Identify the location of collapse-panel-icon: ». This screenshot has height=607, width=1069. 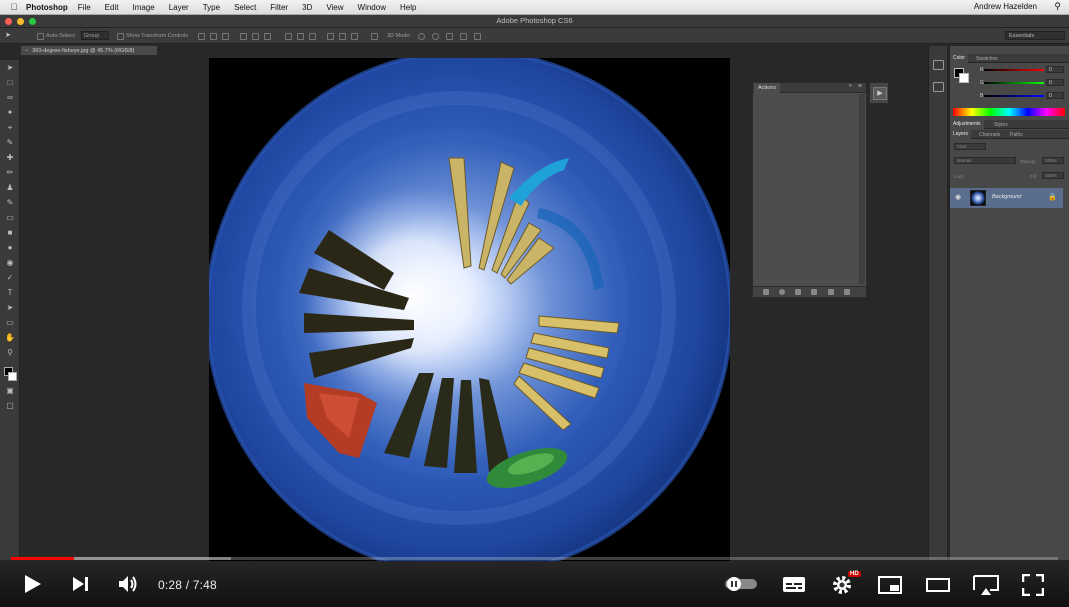
(850, 86).